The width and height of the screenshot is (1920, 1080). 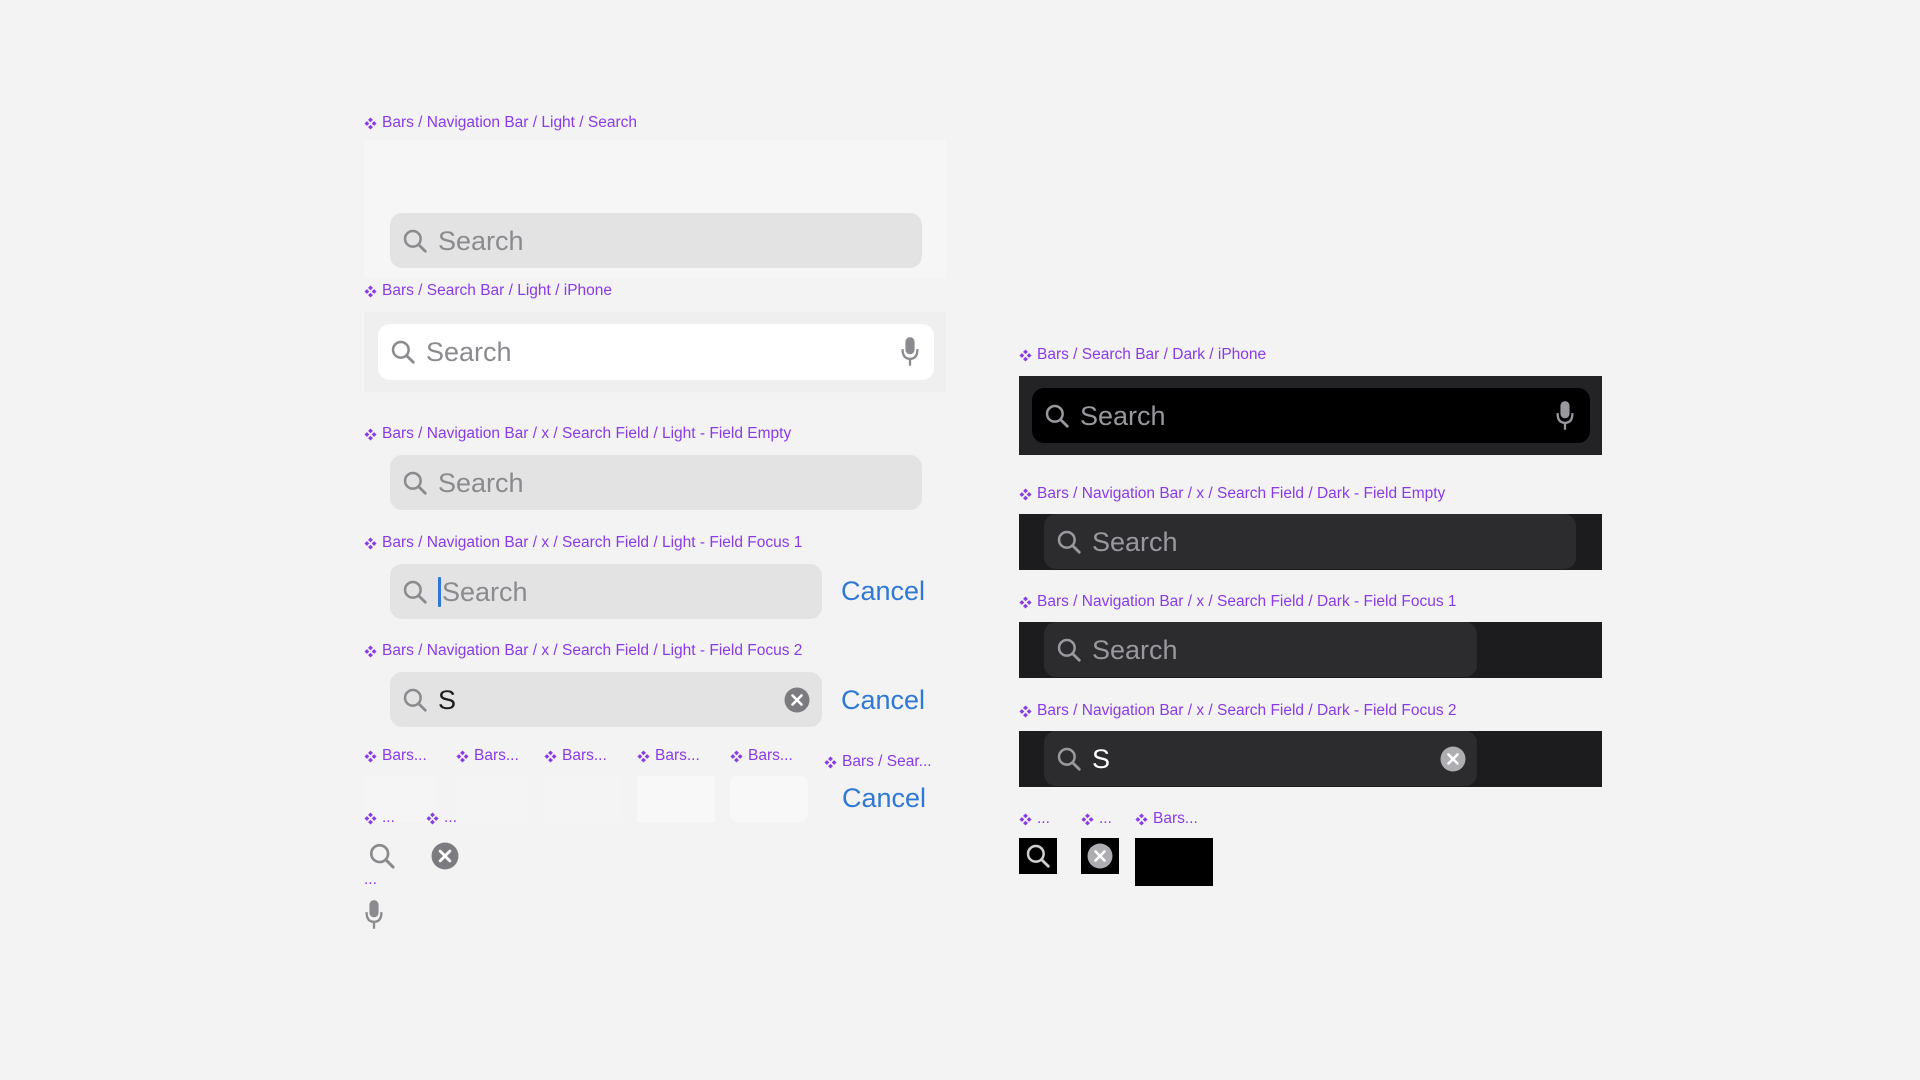 I want to click on search-field-dark-focus2: S, so click(x=1260, y=758).